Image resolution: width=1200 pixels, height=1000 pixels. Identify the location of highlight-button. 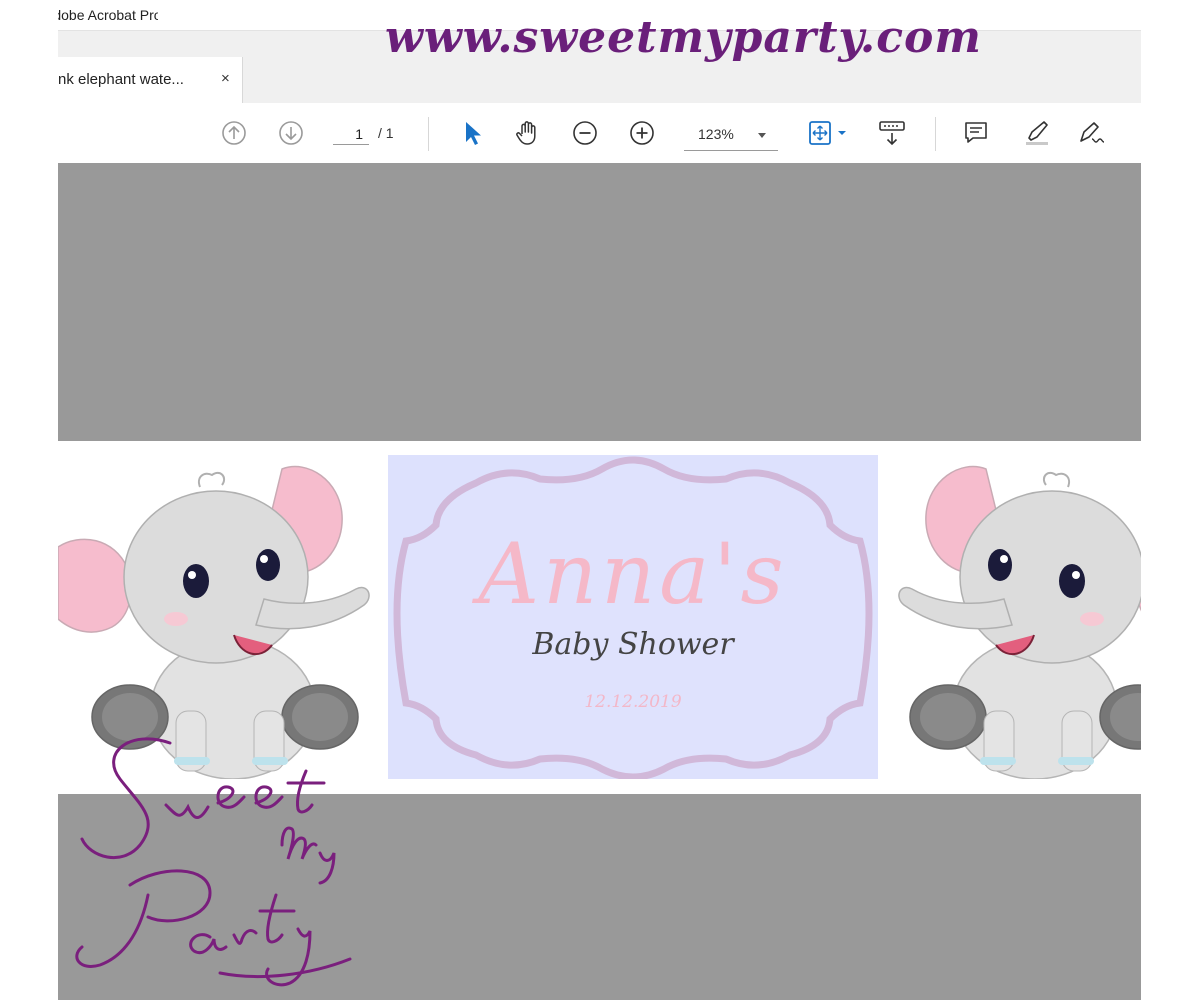
(1037, 133).